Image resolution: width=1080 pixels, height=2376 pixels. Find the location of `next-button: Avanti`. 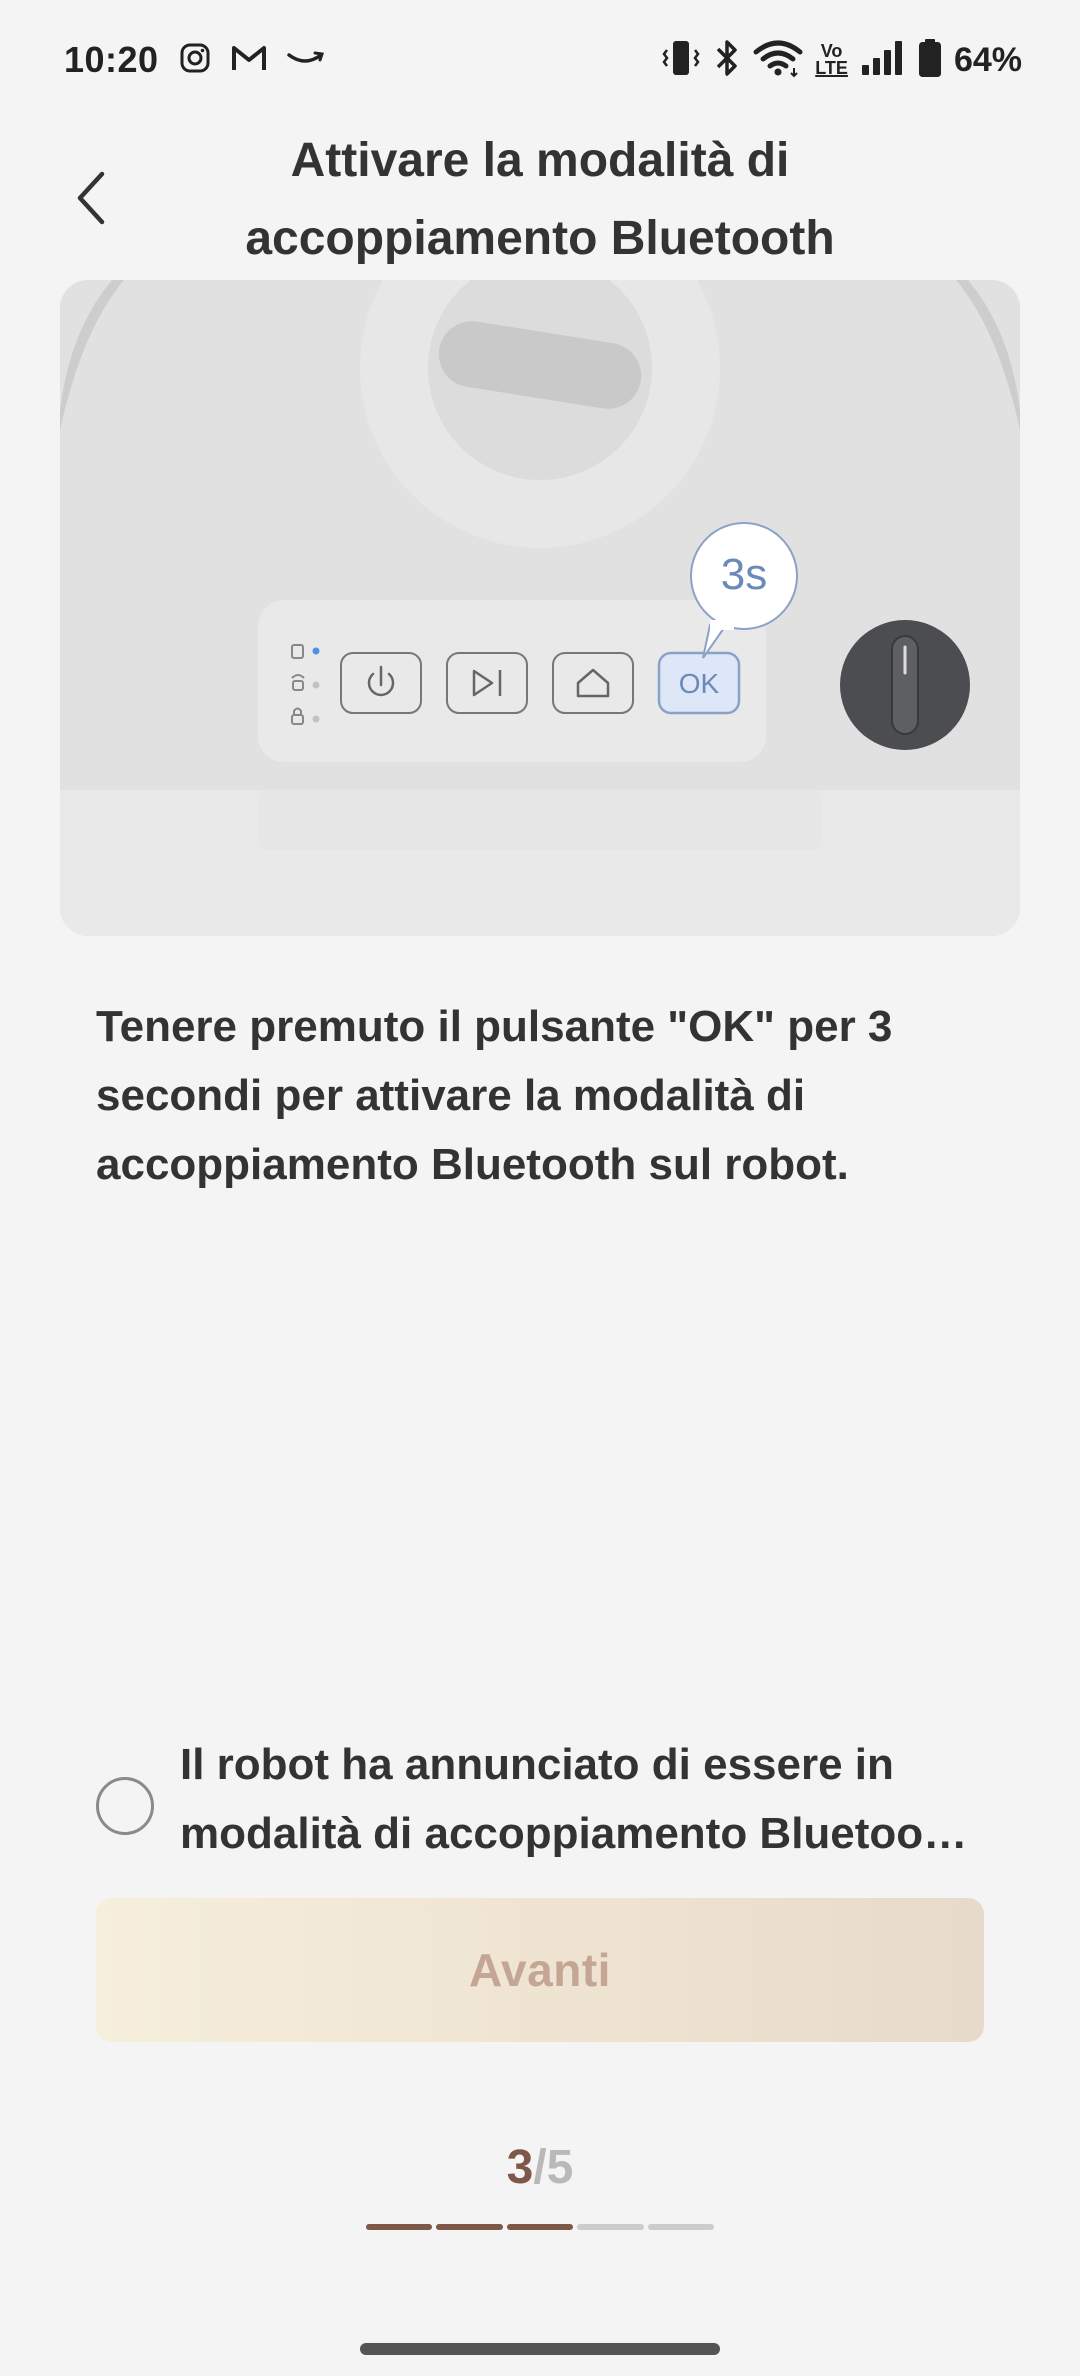

next-button: Avanti is located at coordinates (540, 1970).